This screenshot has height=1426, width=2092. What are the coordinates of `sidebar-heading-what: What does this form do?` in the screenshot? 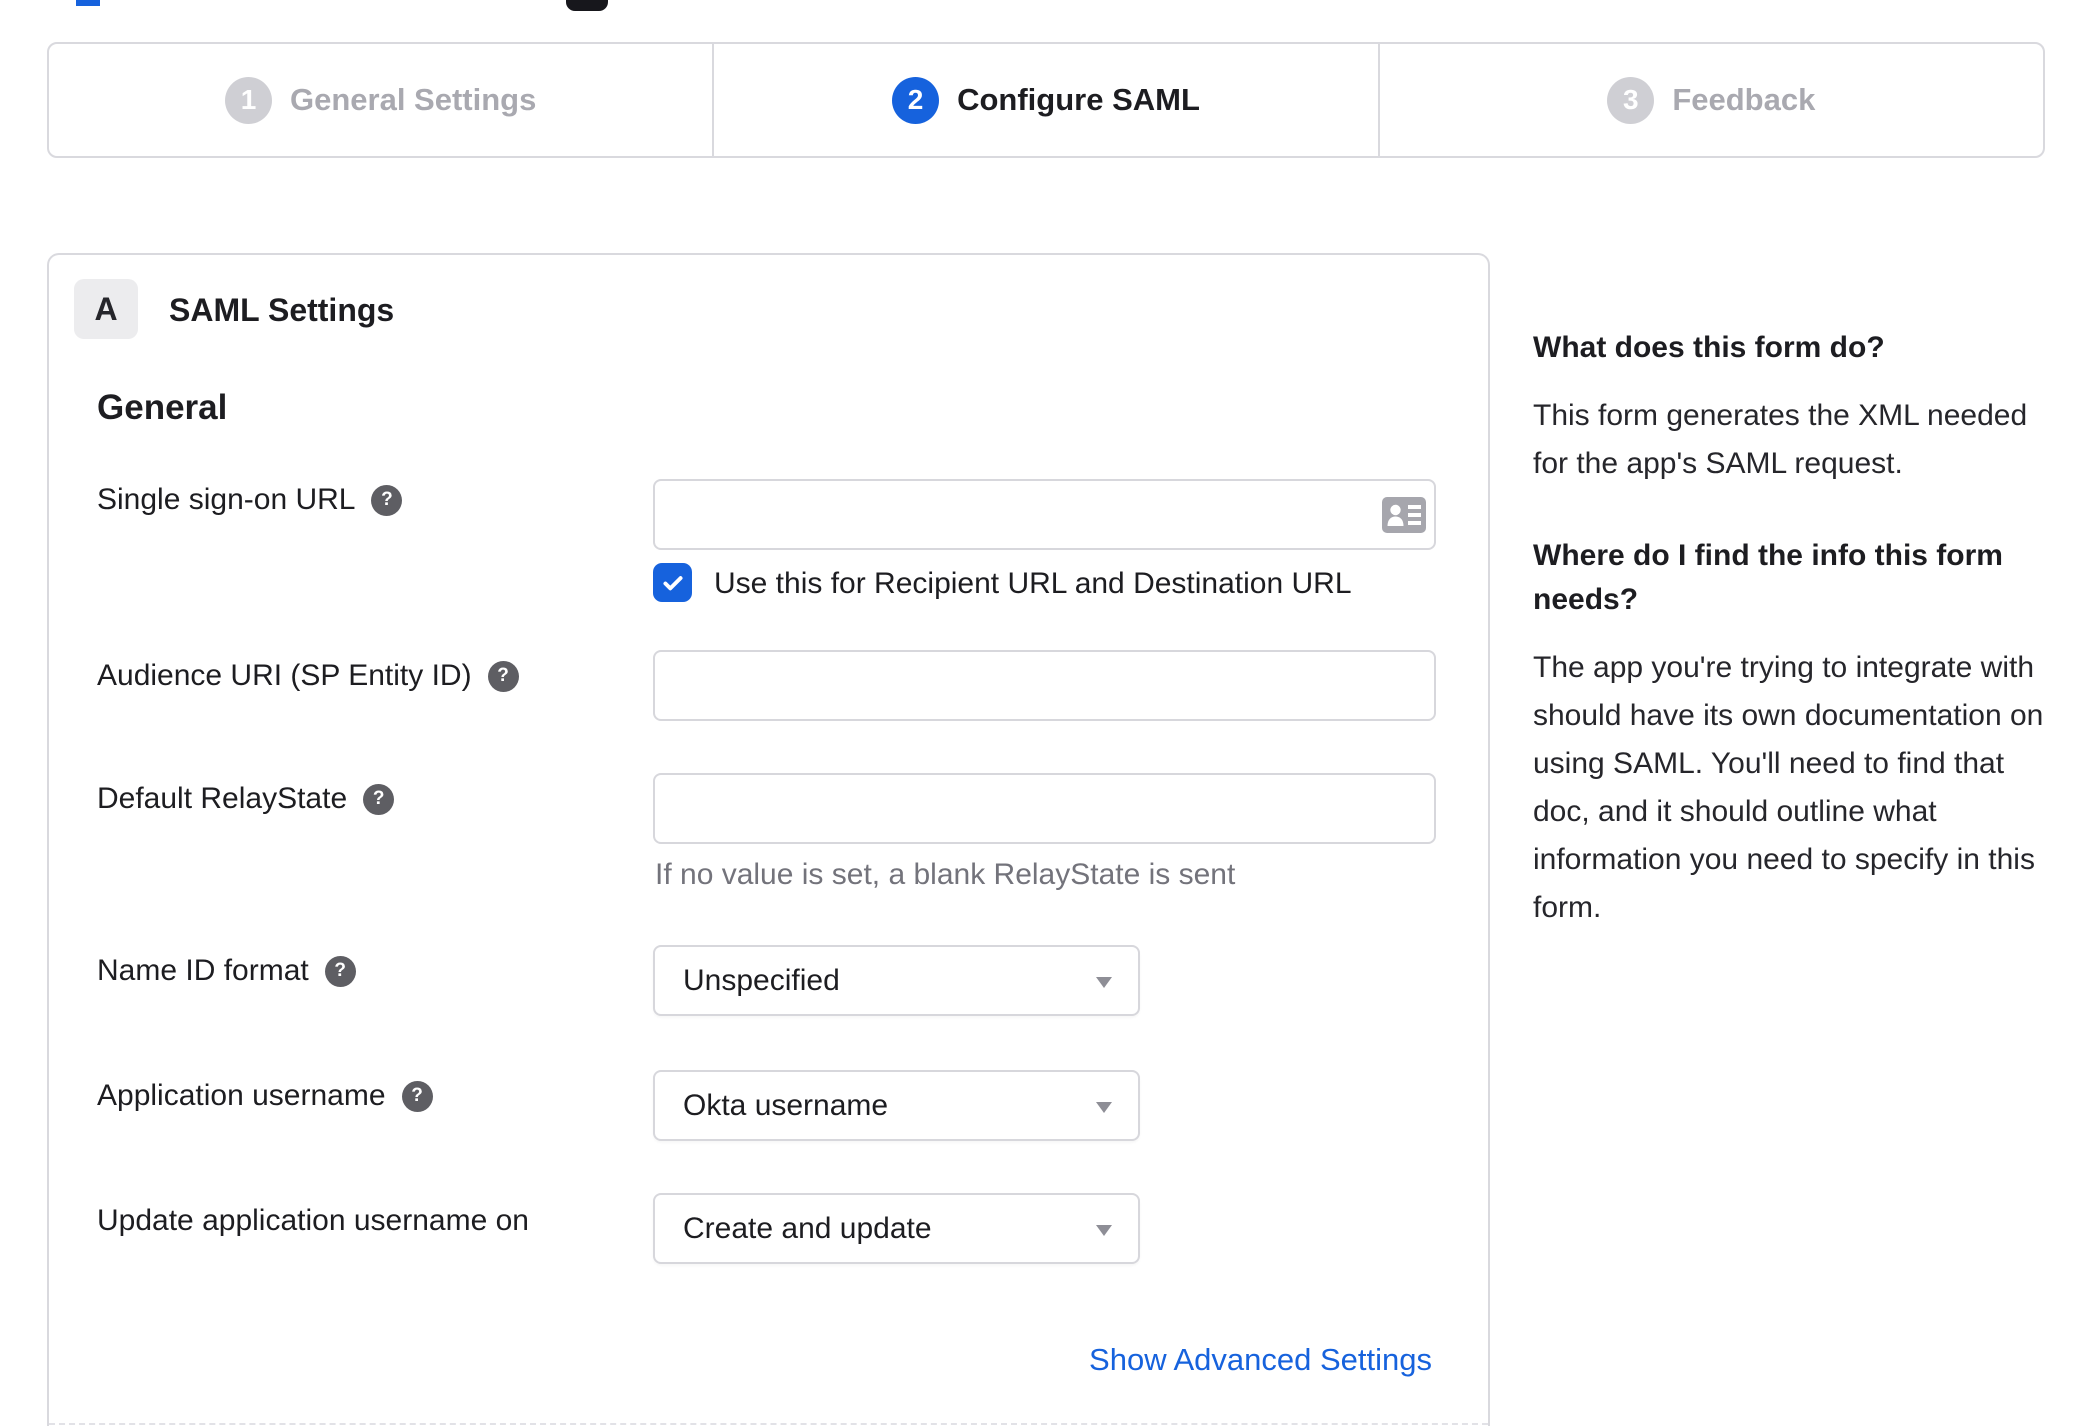 It's located at (1709, 347).